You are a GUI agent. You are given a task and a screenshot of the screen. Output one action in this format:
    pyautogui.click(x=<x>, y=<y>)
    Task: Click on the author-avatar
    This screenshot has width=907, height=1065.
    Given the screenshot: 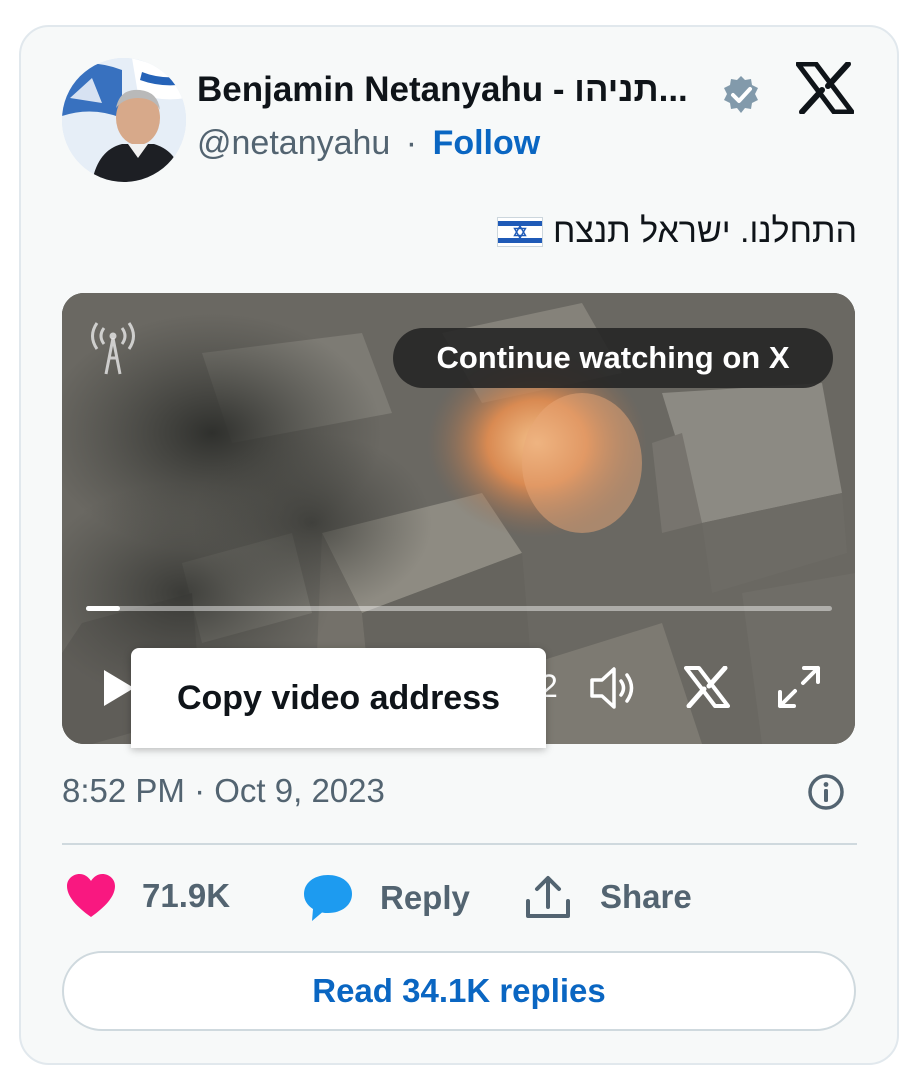 What is the action you would take?
    pyautogui.click(x=124, y=120)
    